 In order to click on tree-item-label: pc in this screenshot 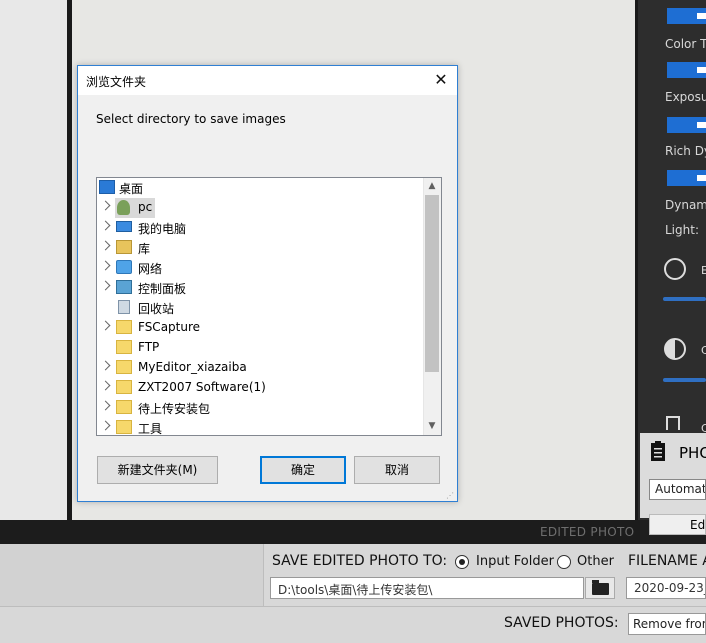, I will do `click(145, 207)`.